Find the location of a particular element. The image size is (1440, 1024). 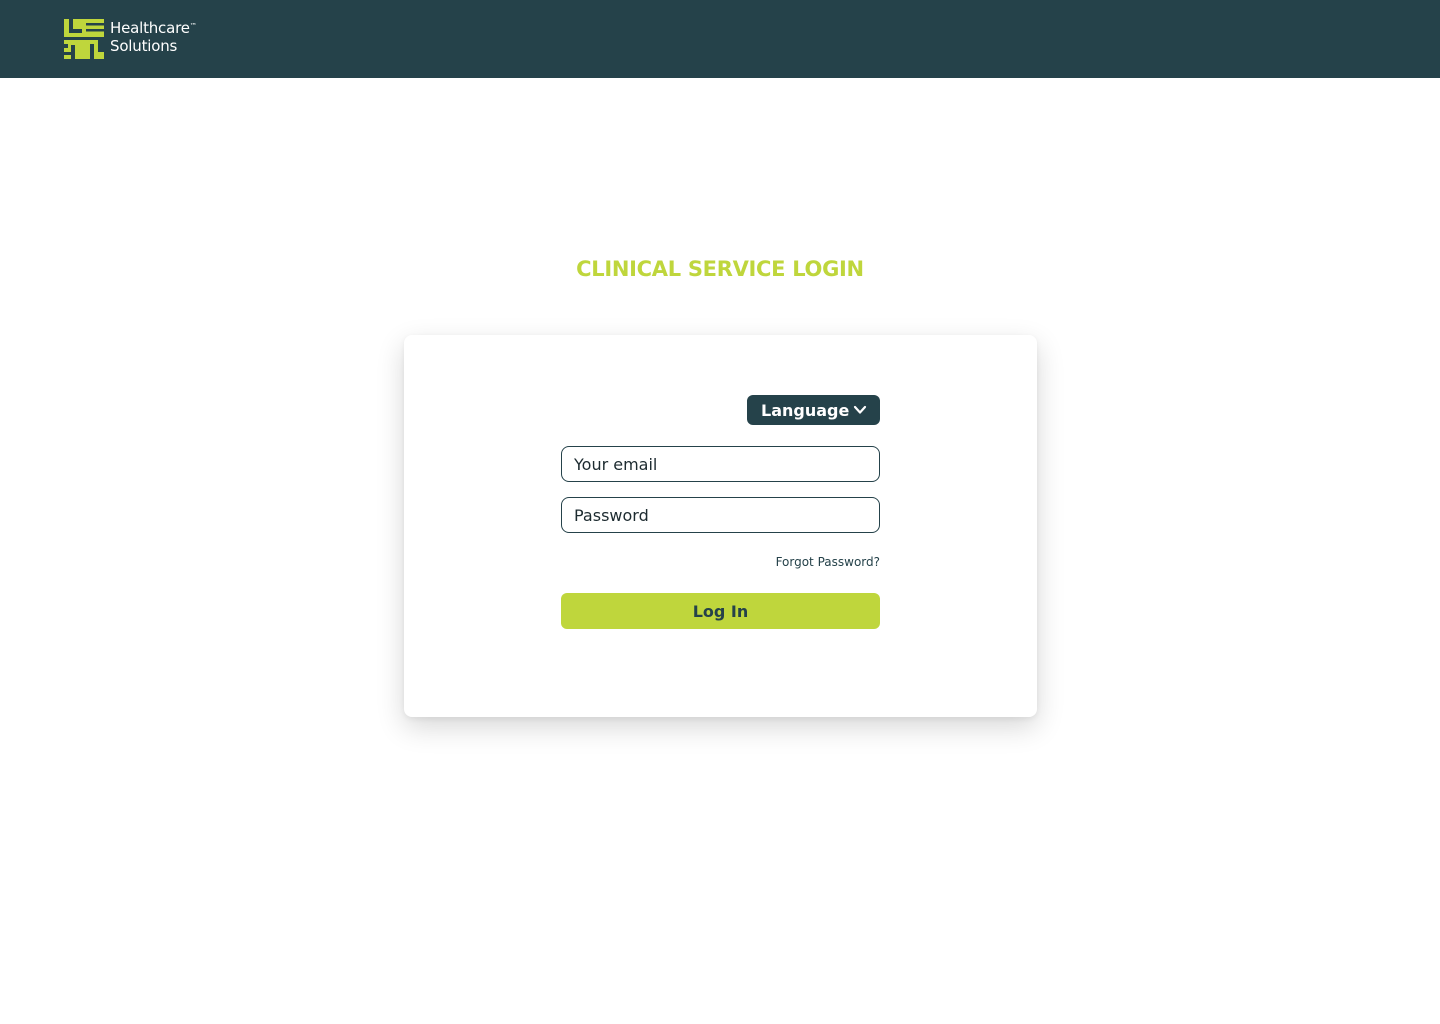

language-label: Language is located at coordinates (805, 410).